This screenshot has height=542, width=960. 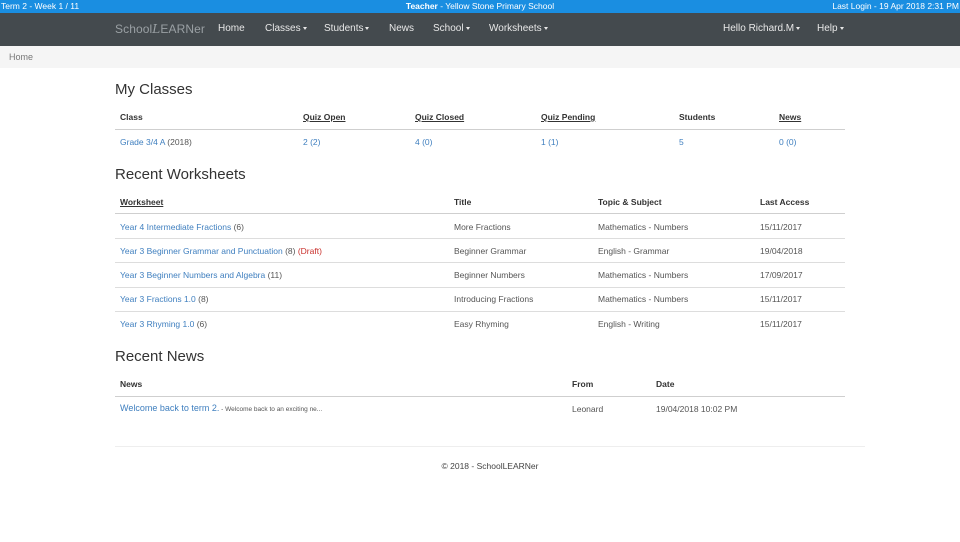 I want to click on breadcrumb: Home, so click(x=480, y=57).